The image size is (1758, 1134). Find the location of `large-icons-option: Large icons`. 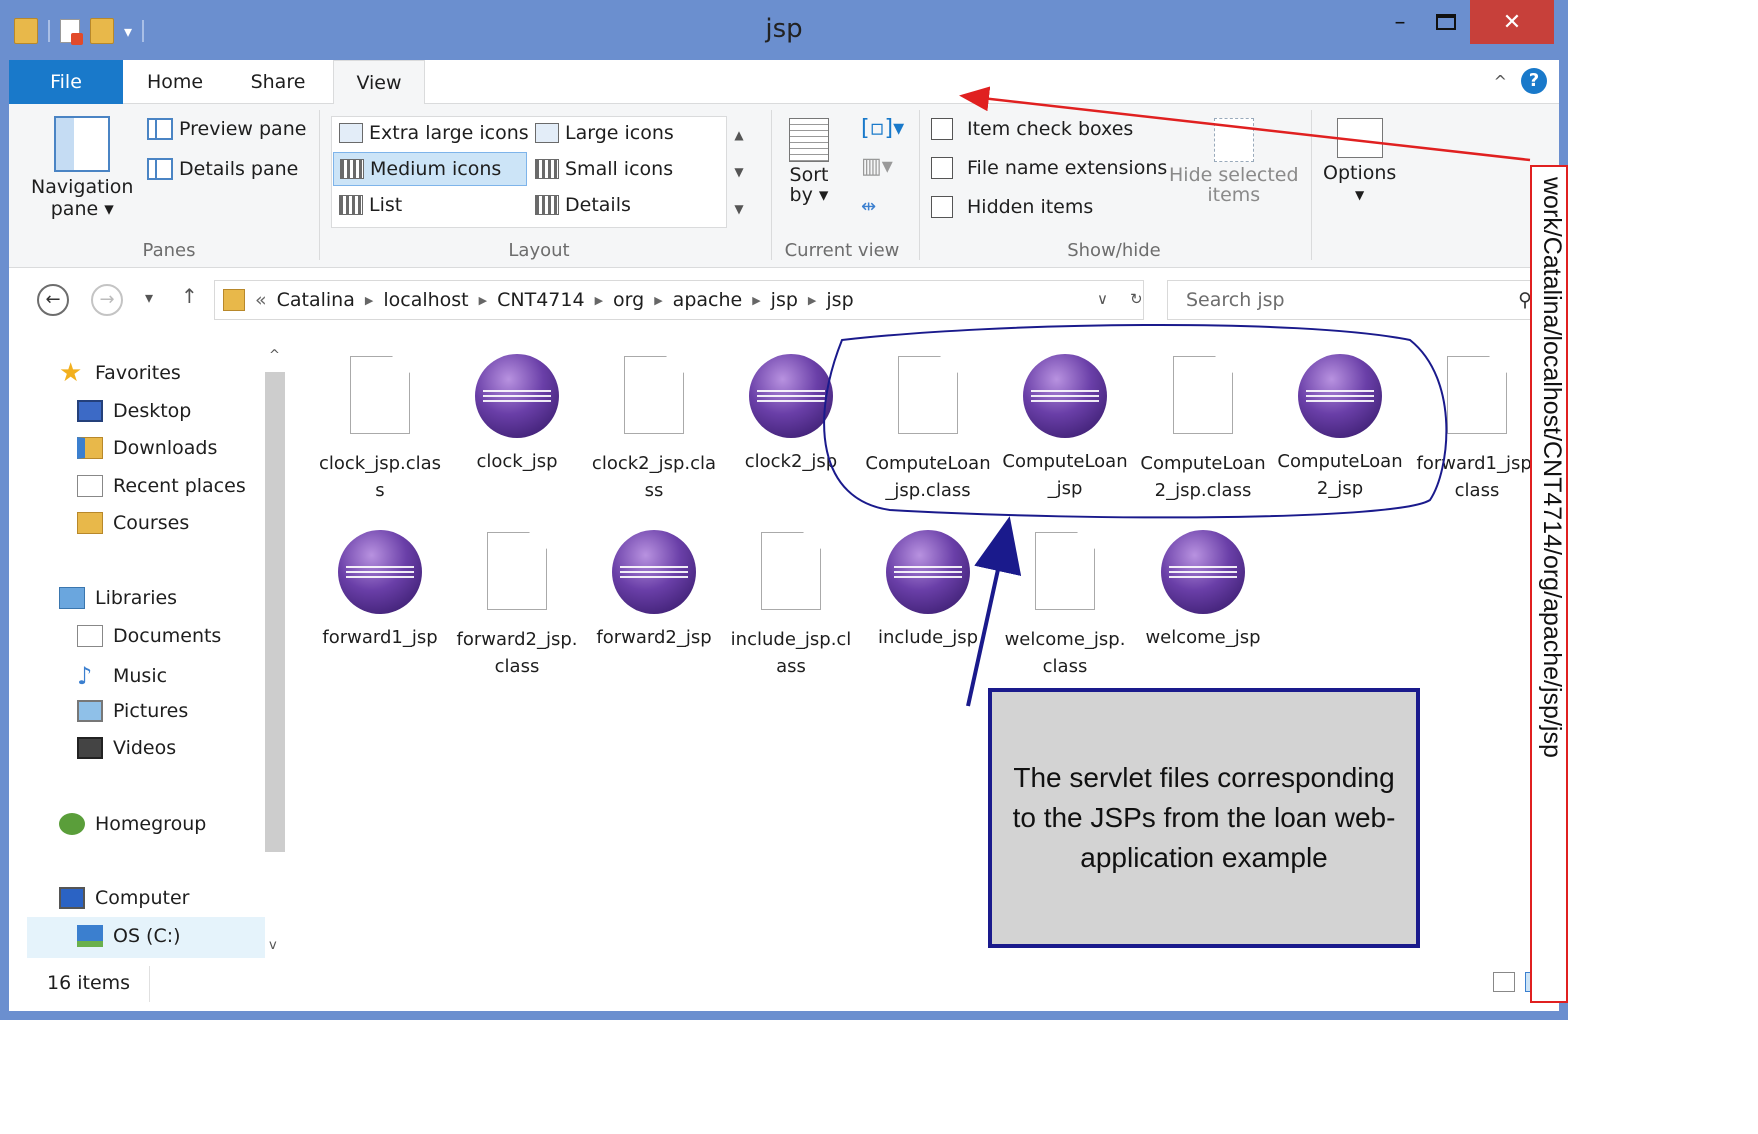

large-icons-option: Large icons is located at coordinates (604, 133).